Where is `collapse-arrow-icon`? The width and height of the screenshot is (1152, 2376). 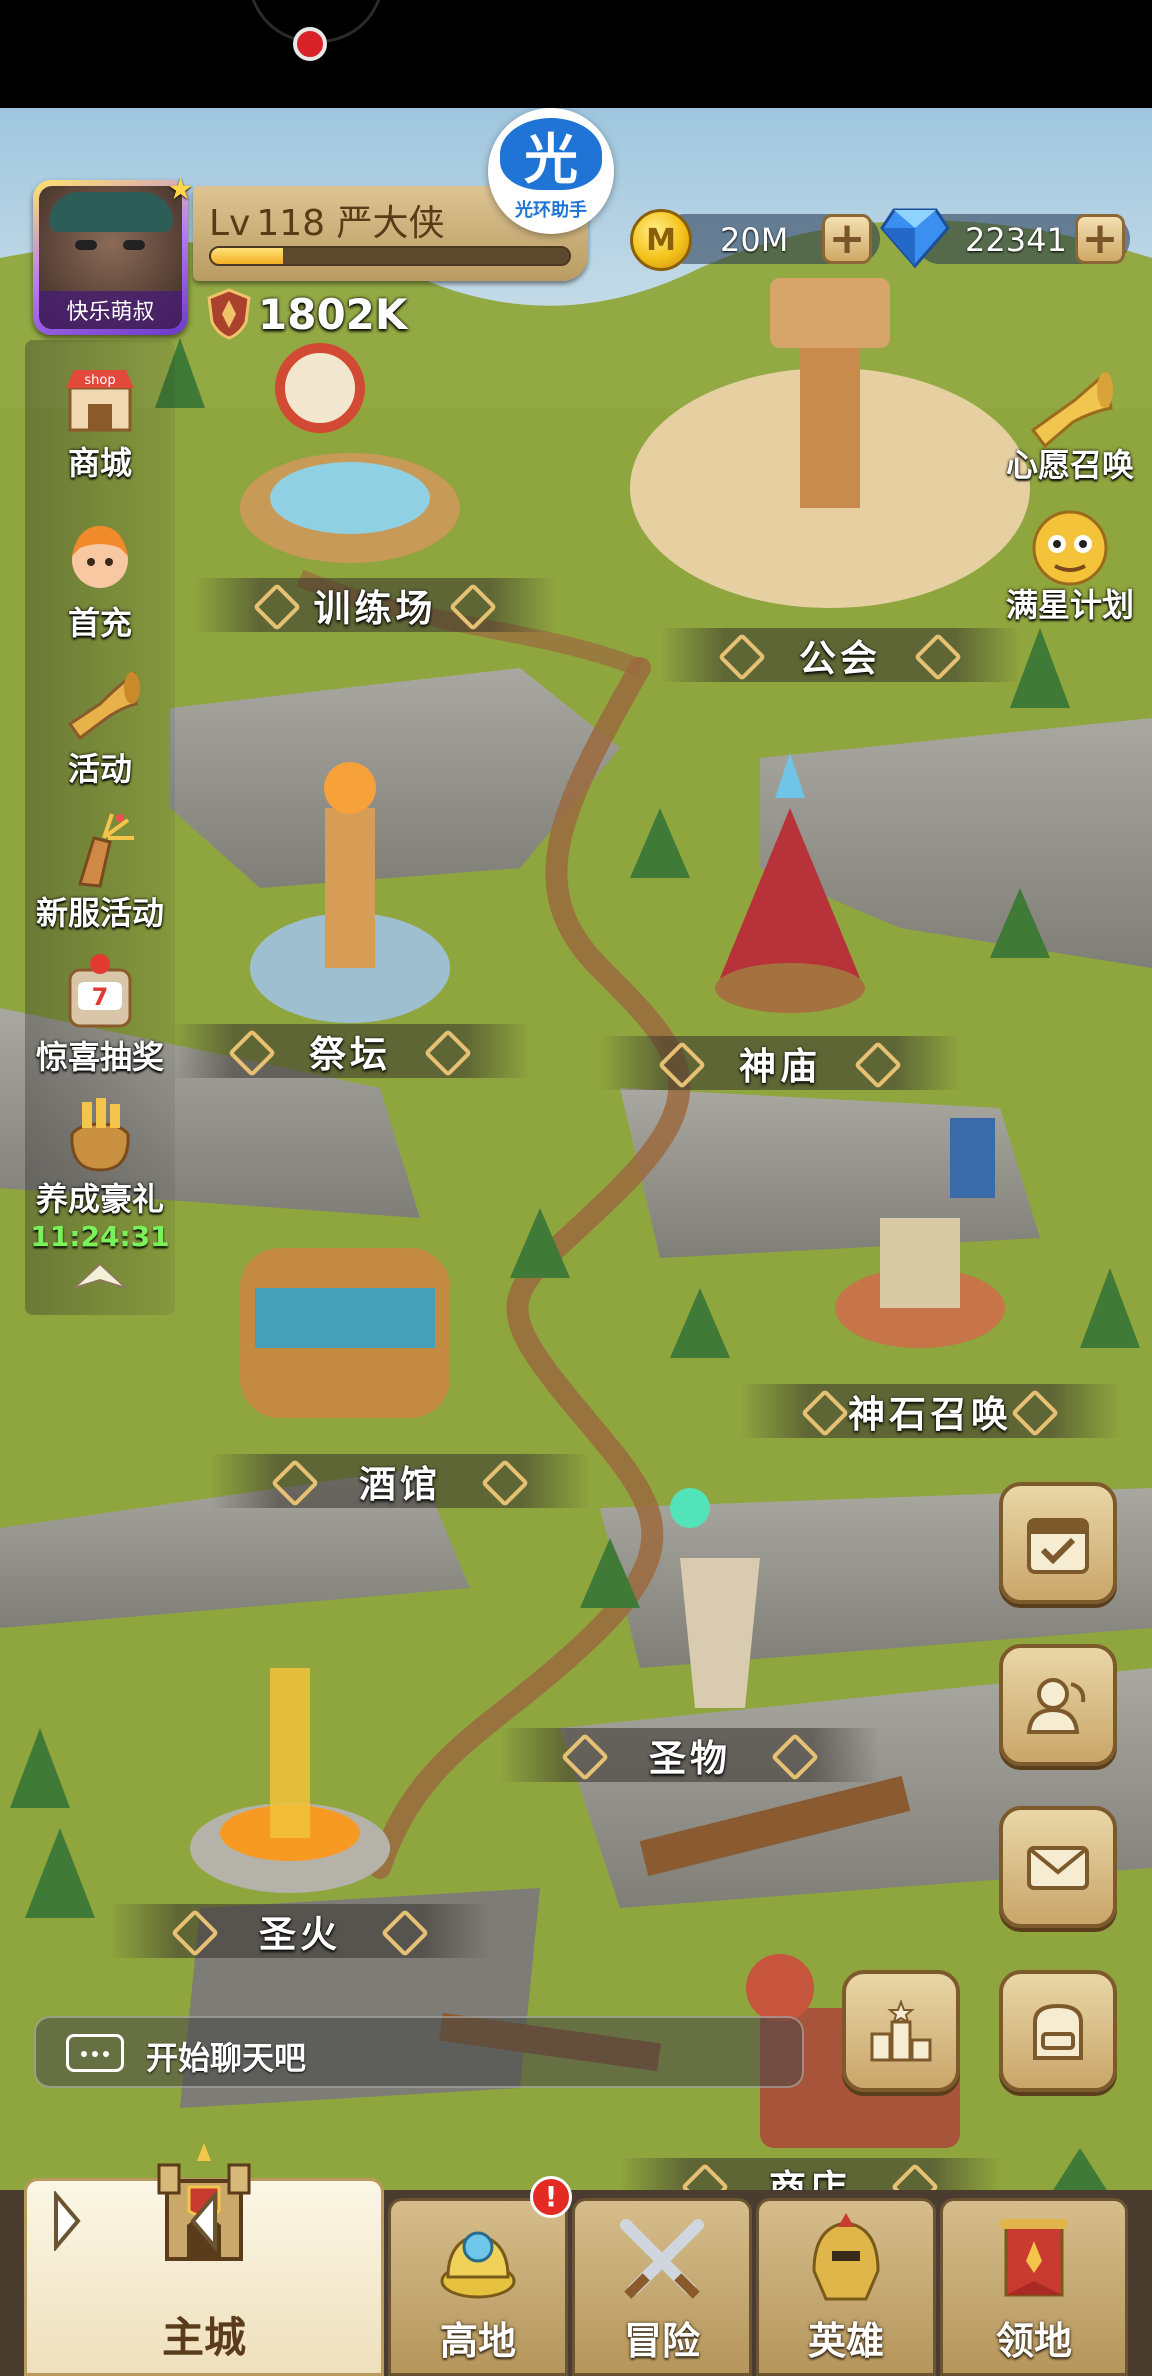 collapse-arrow-icon is located at coordinates (100, 1275).